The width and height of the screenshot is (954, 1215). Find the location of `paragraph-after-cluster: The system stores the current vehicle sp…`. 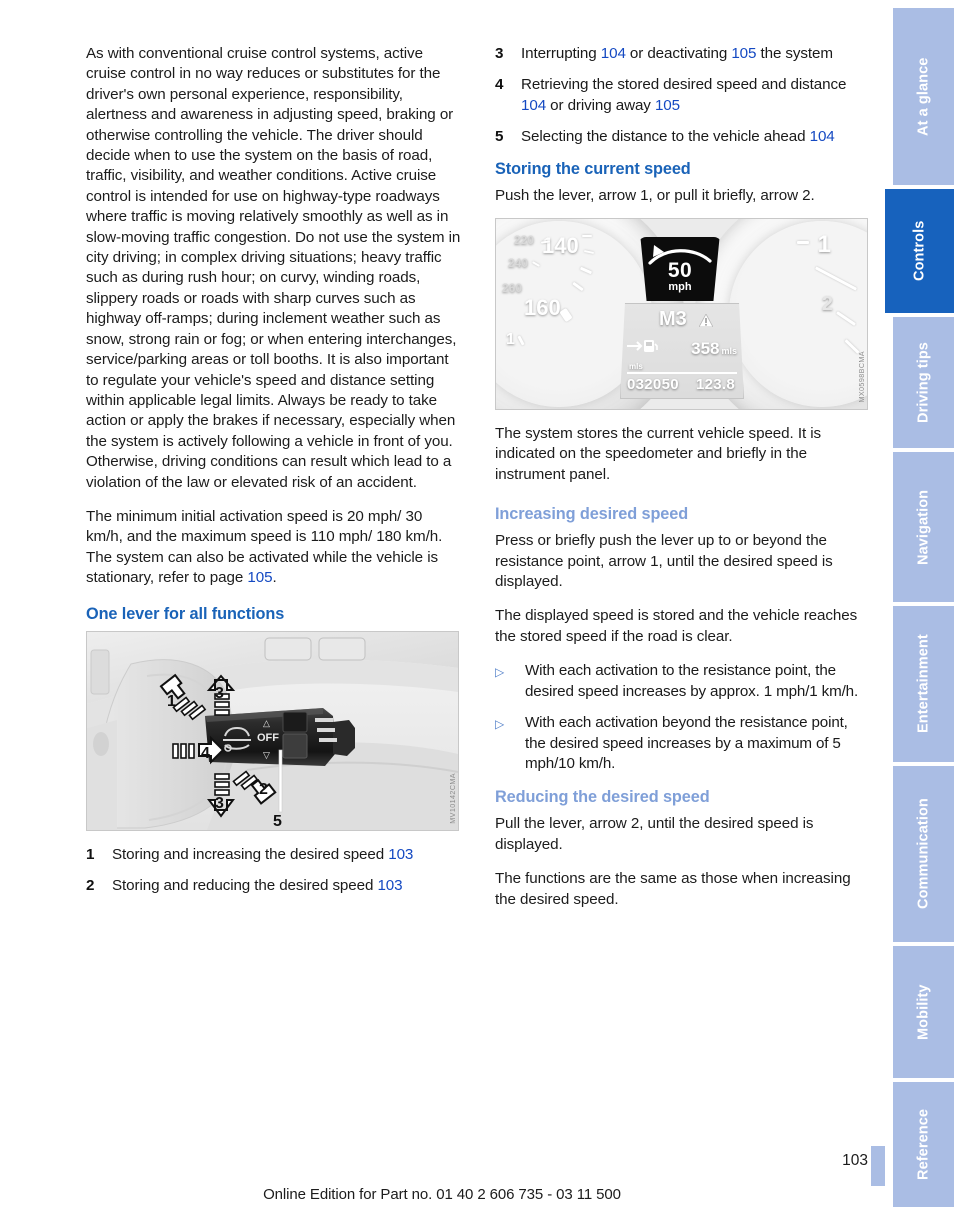

paragraph-after-cluster: The system stores the current vehicle sp… is located at coordinates (658, 454).